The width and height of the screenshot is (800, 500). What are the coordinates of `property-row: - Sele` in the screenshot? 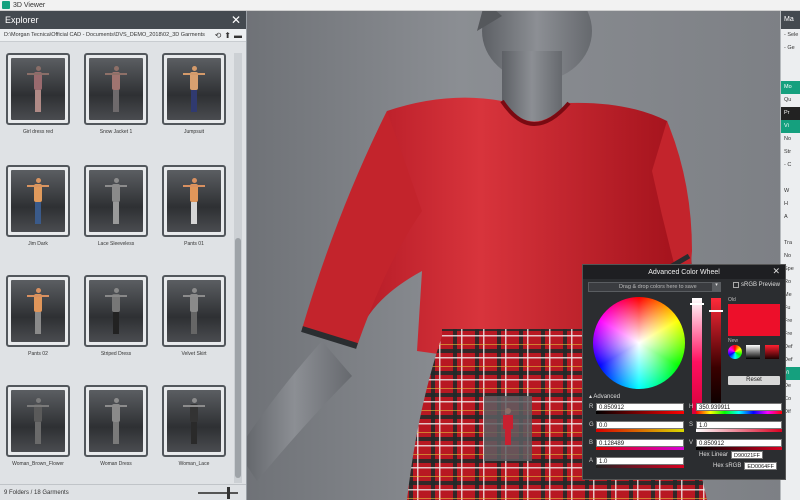 It's located at (790, 35).